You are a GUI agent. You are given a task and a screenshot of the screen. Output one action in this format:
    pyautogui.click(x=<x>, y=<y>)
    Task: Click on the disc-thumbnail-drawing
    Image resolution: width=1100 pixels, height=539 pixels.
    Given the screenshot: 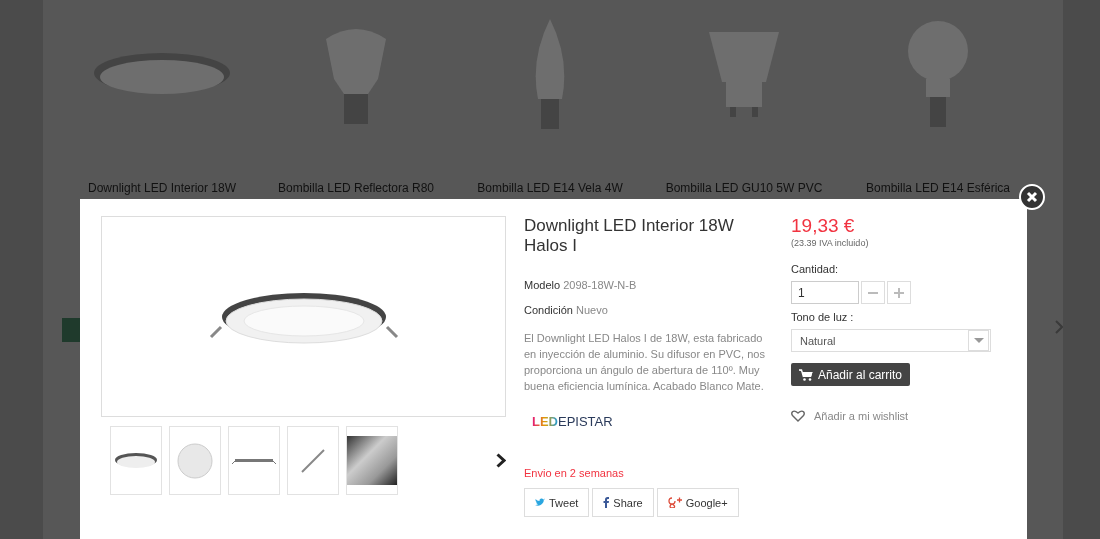 What is the action you would take?
    pyautogui.click(x=195, y=460)
    